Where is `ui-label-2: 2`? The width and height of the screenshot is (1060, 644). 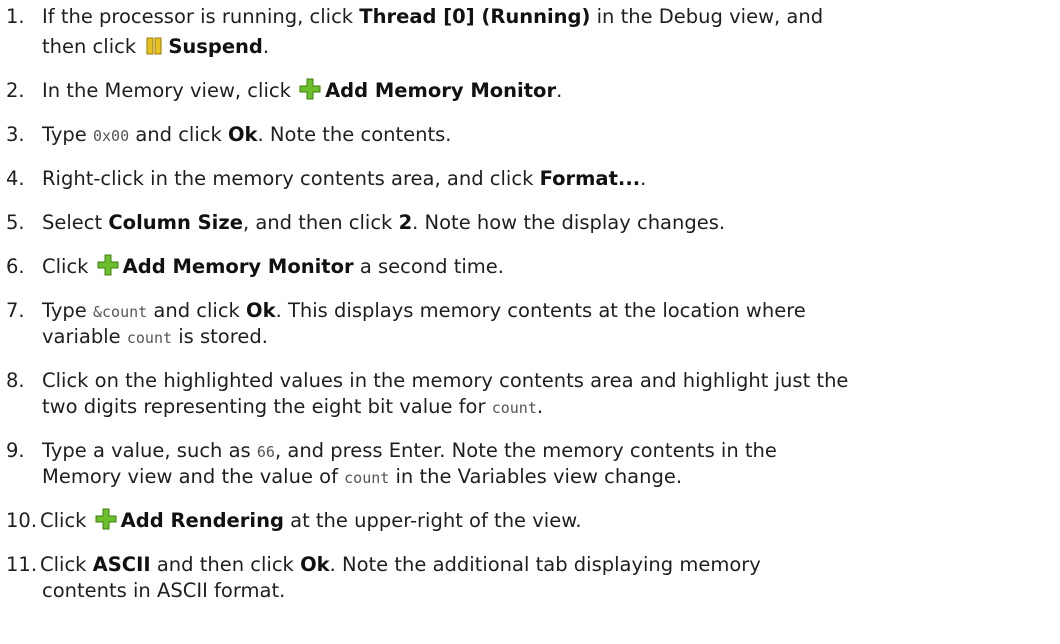
ui-label-2: 2 is located at coordinates (405, 222).